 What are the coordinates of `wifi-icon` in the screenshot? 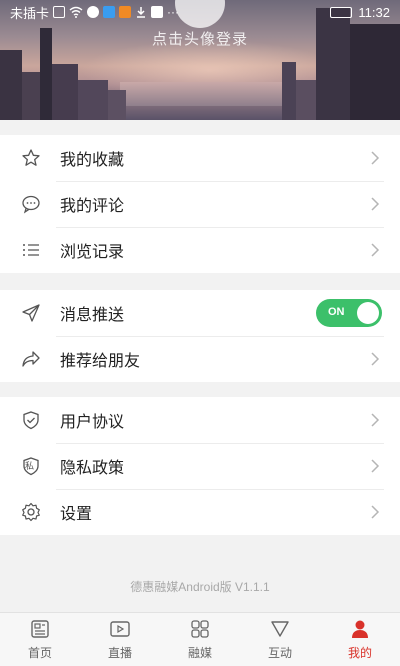 It's located at (76, 12).